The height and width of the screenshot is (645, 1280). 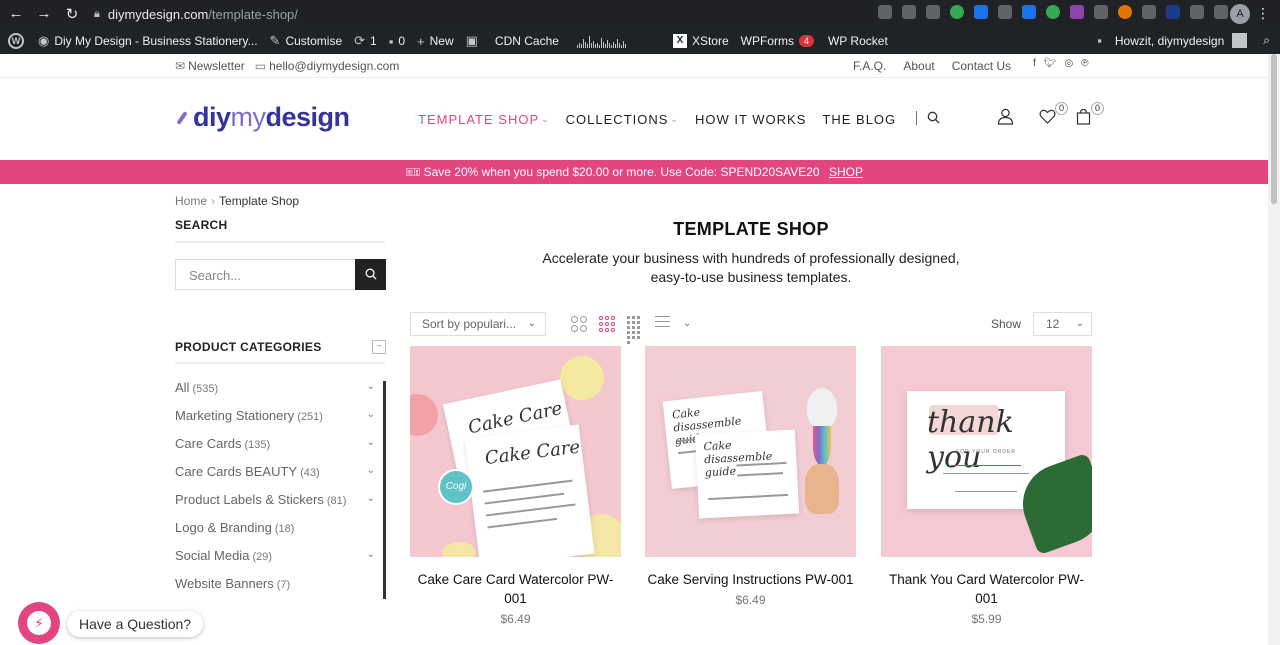 What do you see at coordinates (44, 14) in the screenshot?
I see `forward-icon: →` at bounding box center [44, 14].